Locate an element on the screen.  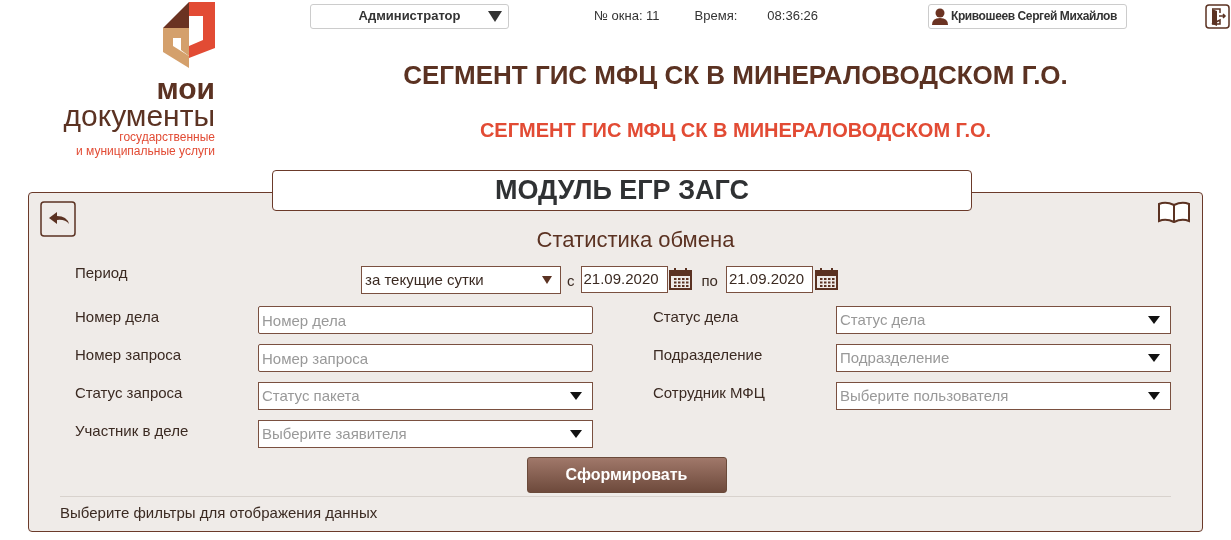
date-label: с is located at coordinates (571, 281).